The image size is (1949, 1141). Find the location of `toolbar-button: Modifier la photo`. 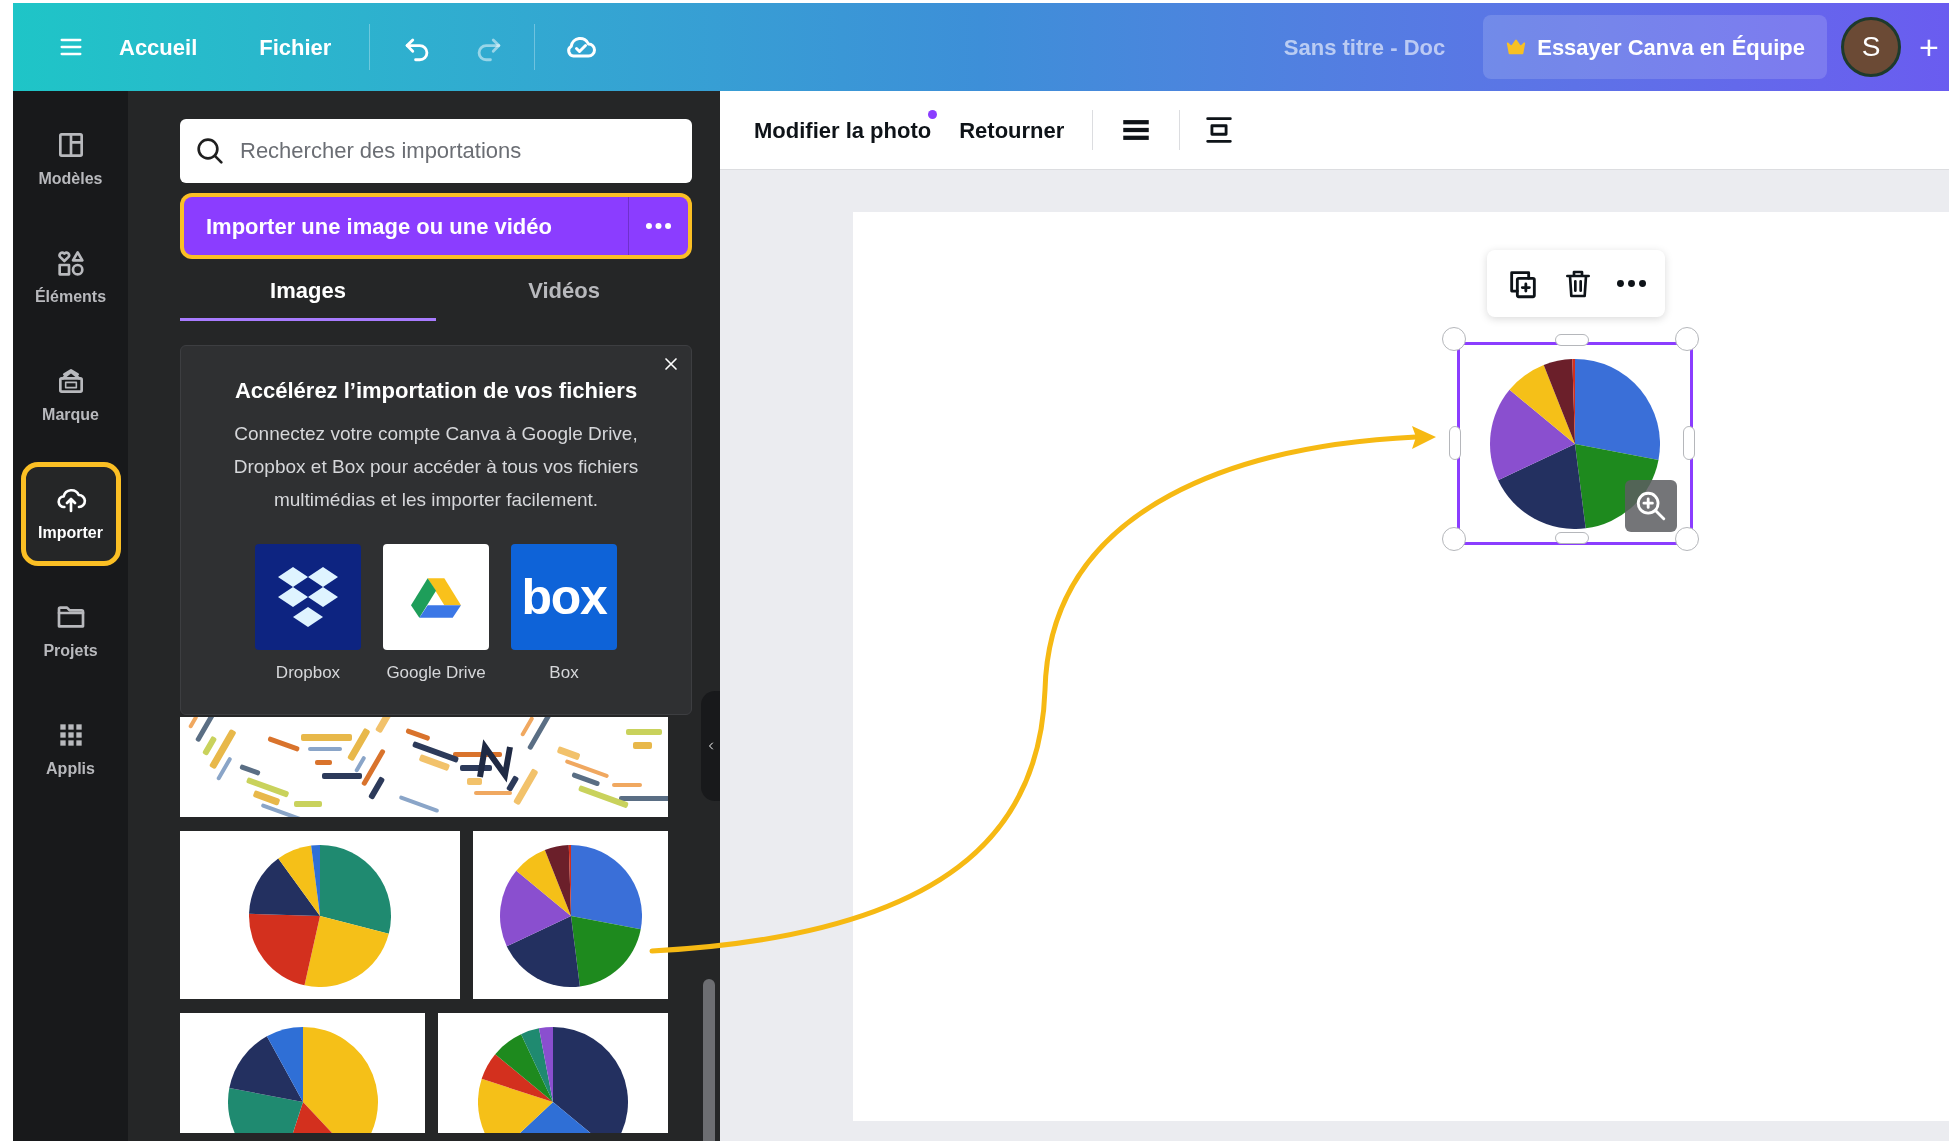

toolbar-button: Modifier la photo is located at coordinates (843, 130).